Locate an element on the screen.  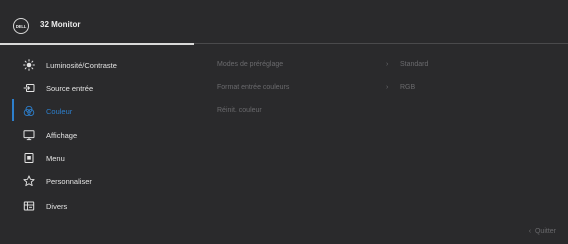
sidebar-item-color: Couleur is located at coordinates (100, 111).